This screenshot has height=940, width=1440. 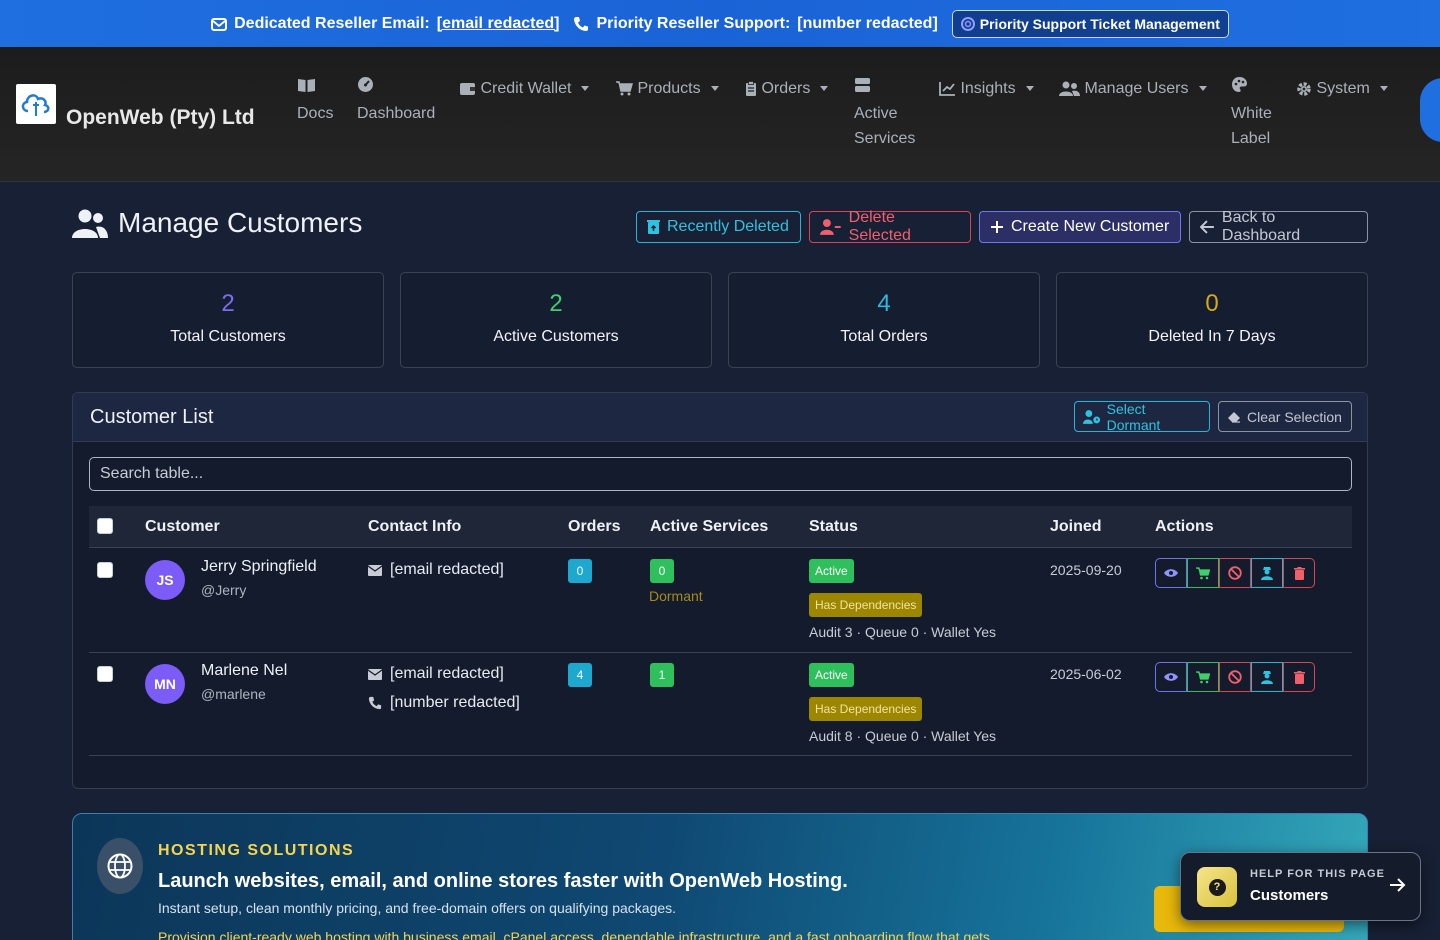 What do you see at coordinates (135, 104) in the screenshot?
I see `brand: OpenWeb (Pty) Ltd` at bounding box center [135, 104].